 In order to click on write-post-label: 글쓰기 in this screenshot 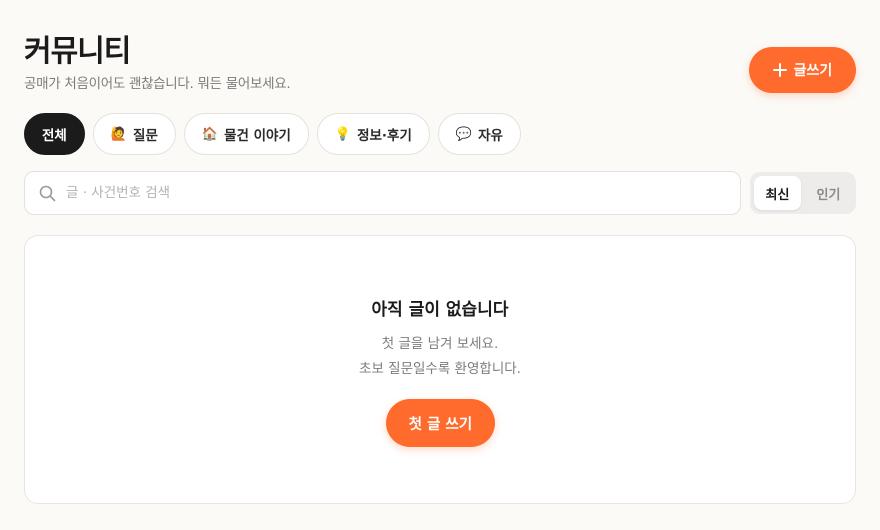, I will do `click(813, 70)`.